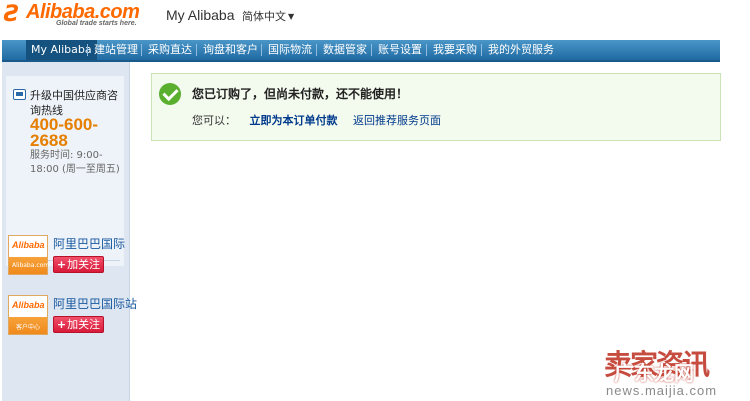 This screenshot has height=401, width=750. Describe the element at coordinates (654, 373) in the screenshot. I see `watermark-overlay-text: 广东龙网` at that location.